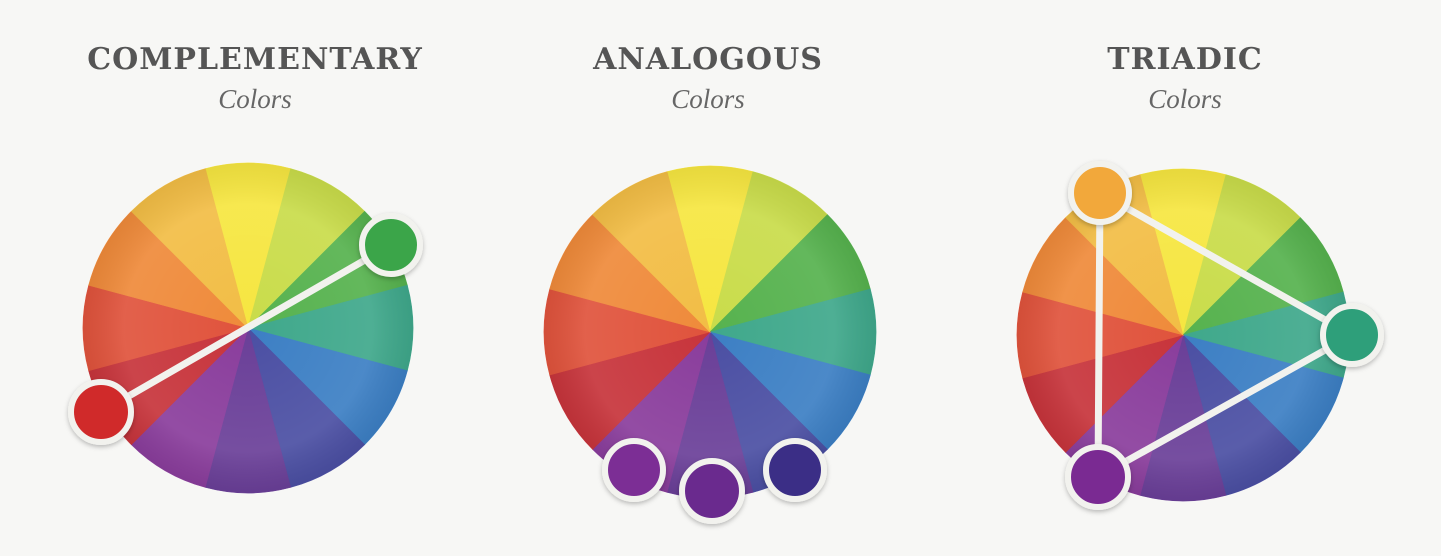 This screenshot has width=1441, height=556. Describe the element at coordinates (712, 491) in the screenshot. I see `analogous-marker-center` at that location.